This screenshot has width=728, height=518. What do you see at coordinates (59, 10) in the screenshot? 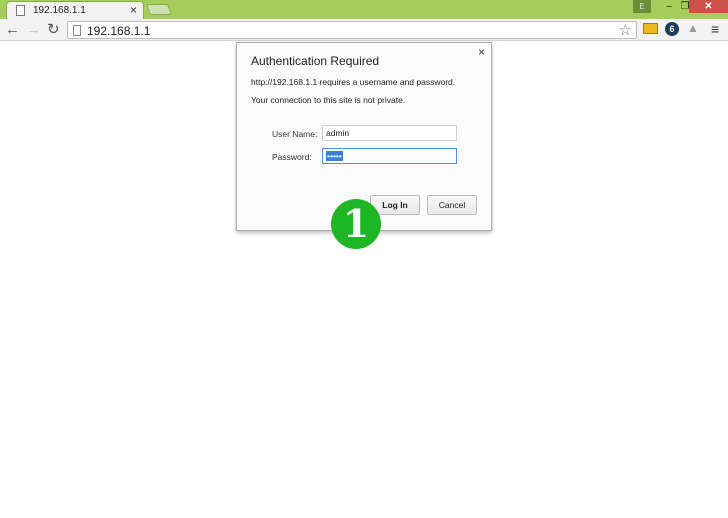
I see `tab-title: 192.168.1.1` at bounding box center [59, 10].